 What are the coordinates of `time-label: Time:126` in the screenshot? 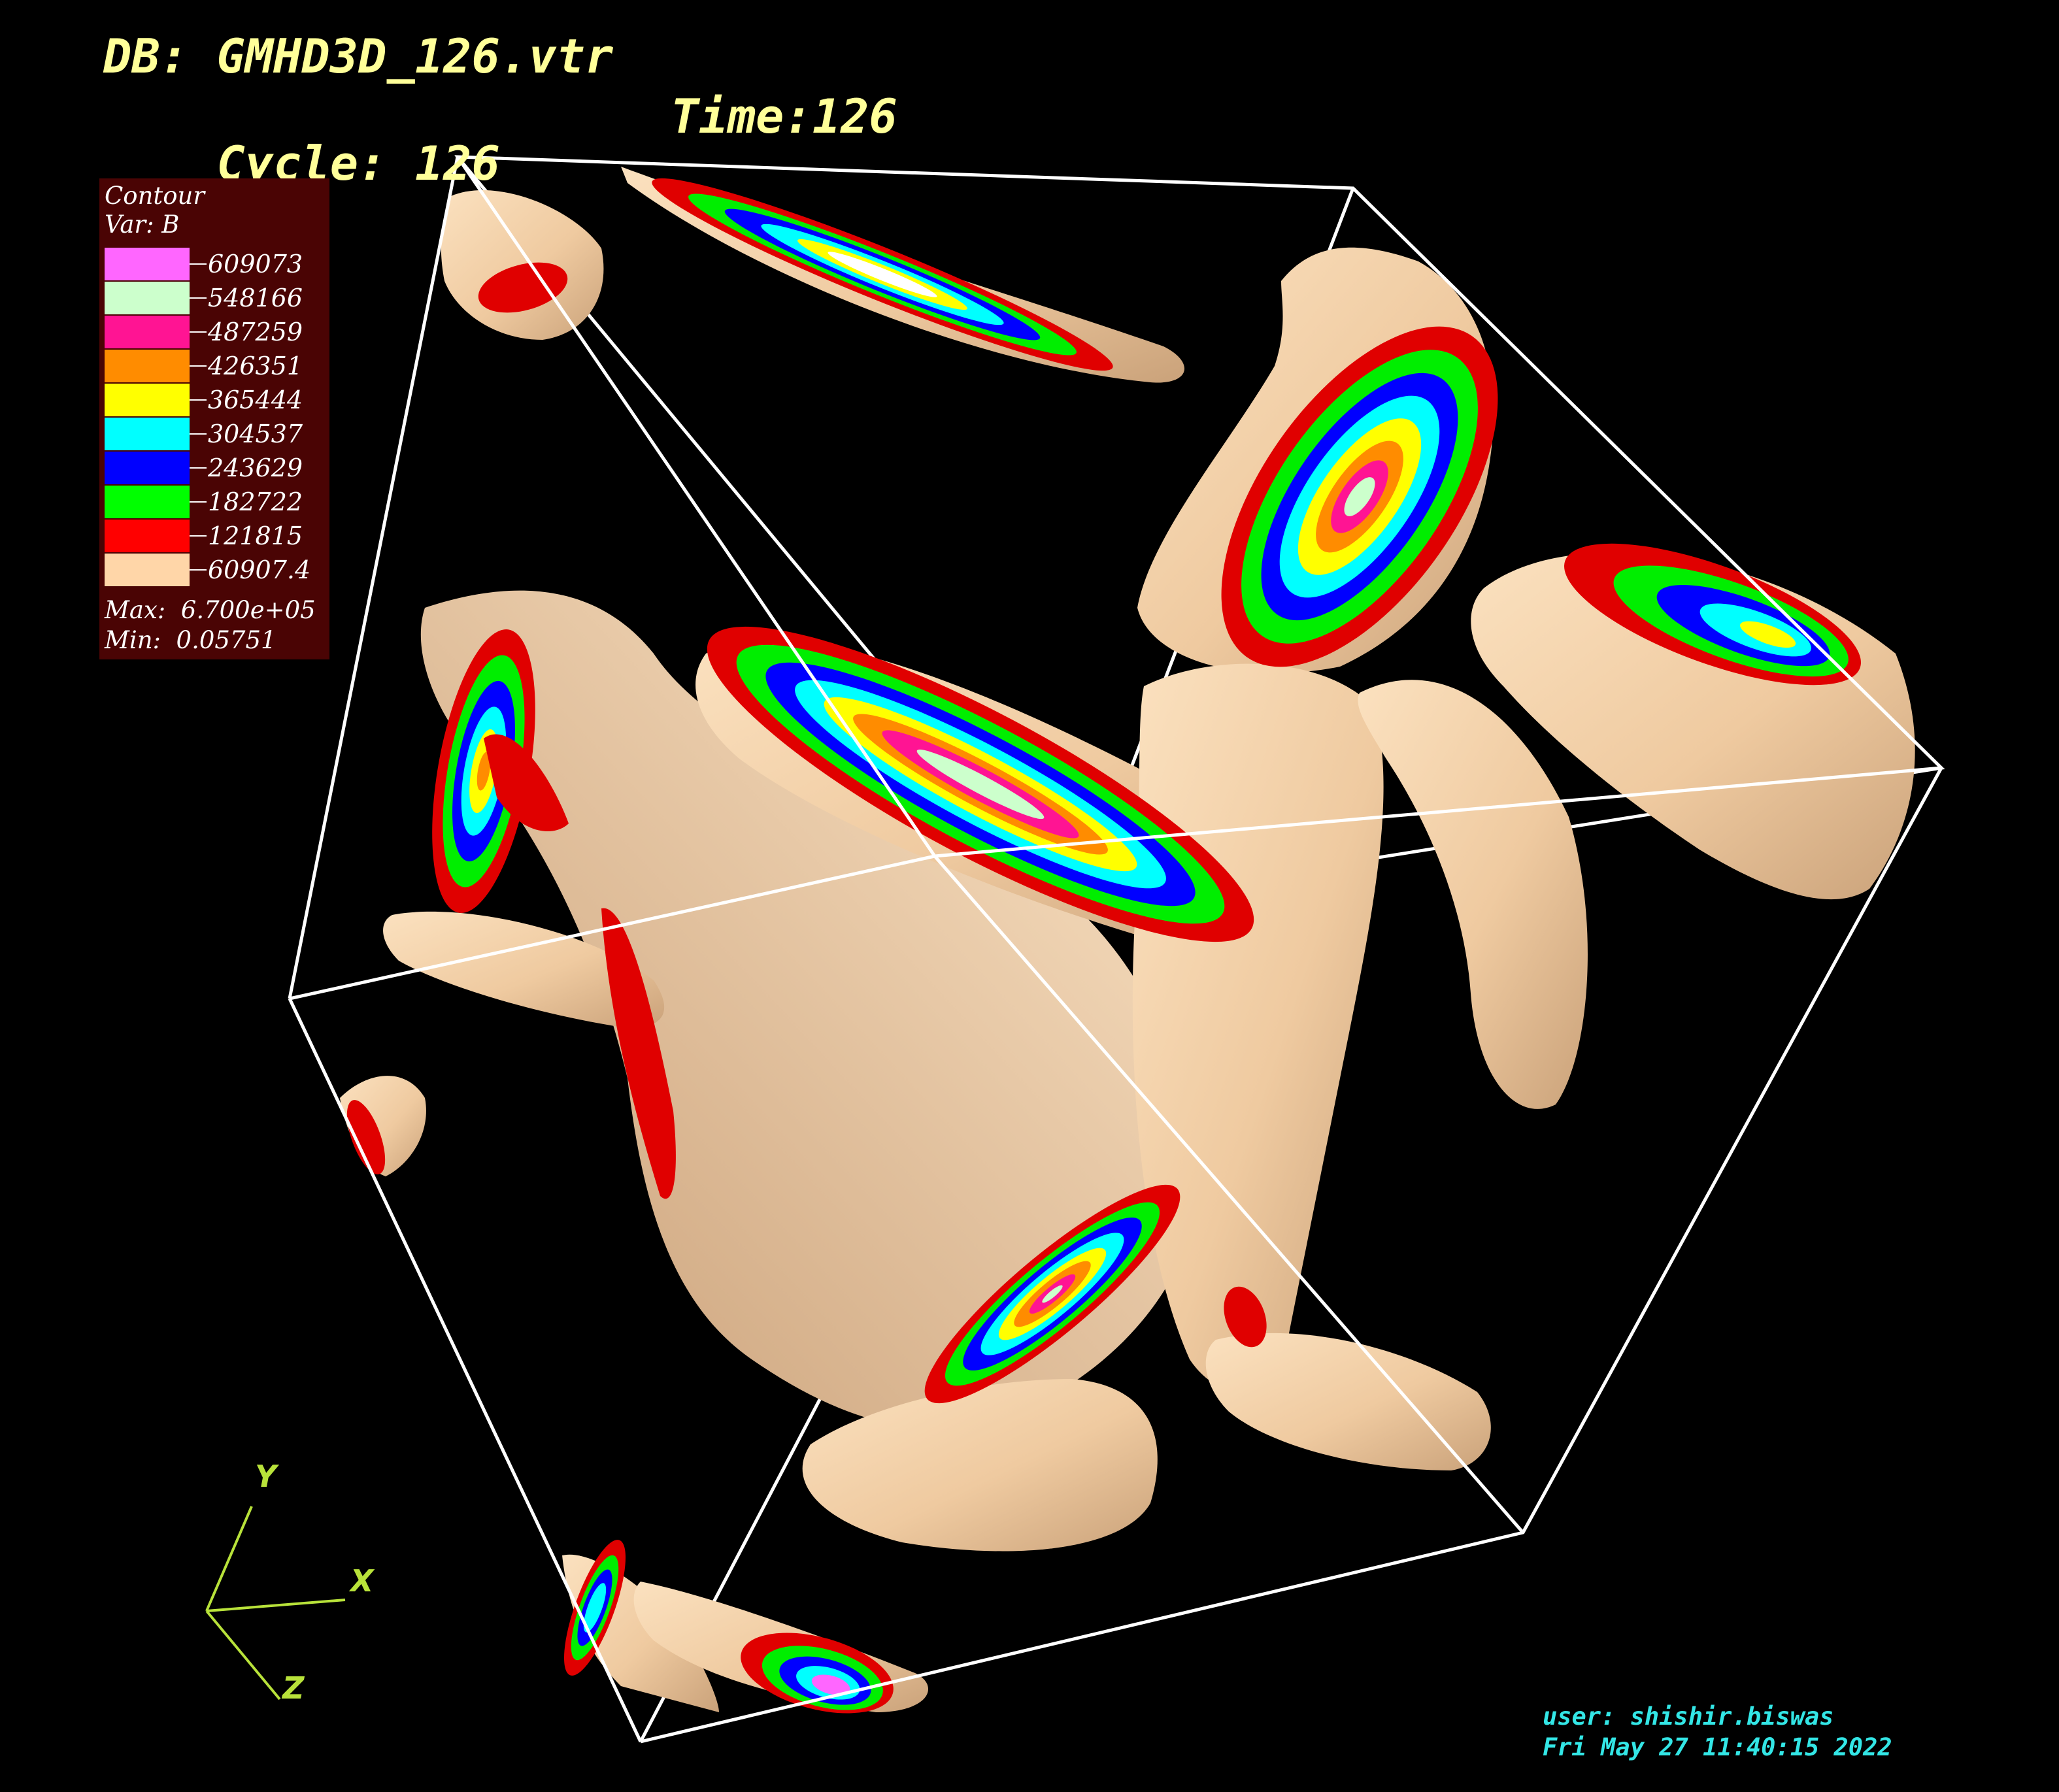 It's located at (784, 117).